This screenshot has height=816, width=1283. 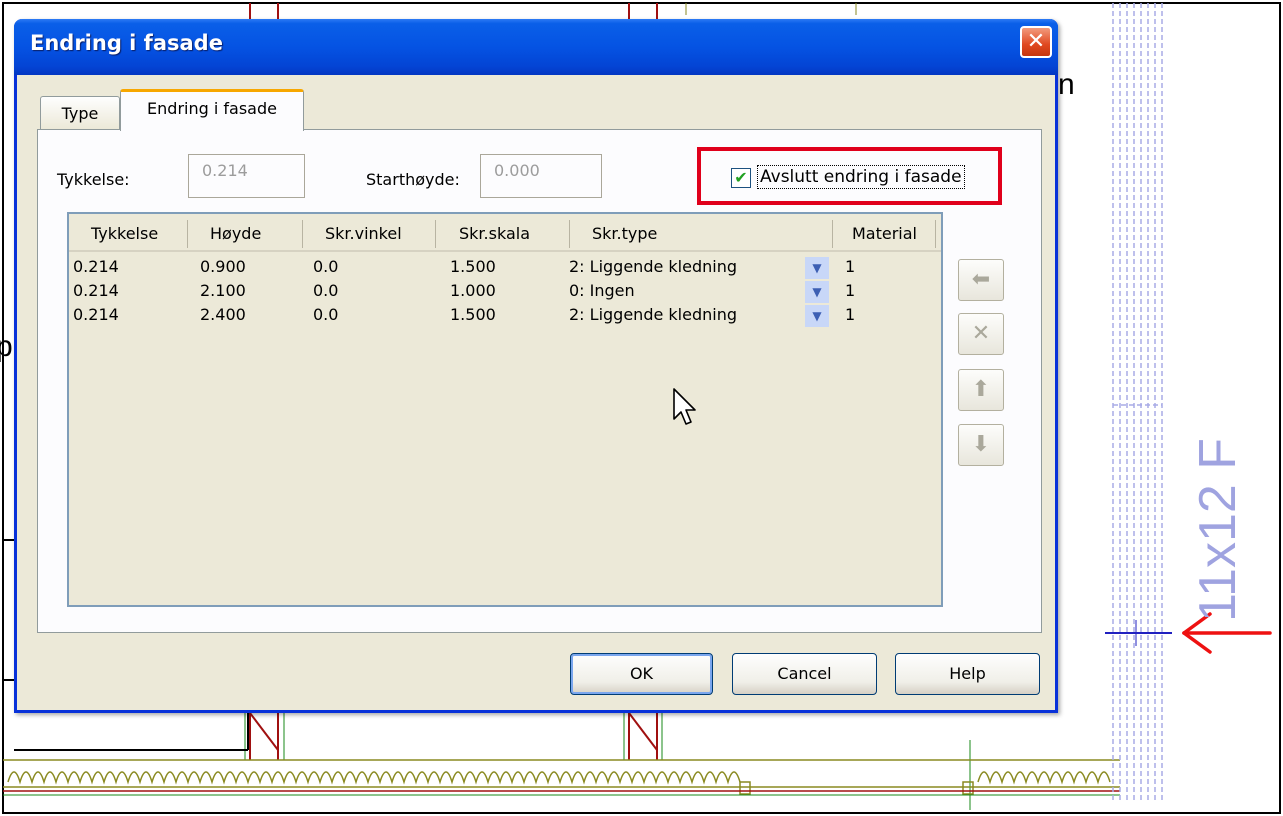 What do you see at coordinates (967, 674) in the screenshot?
I see `help-button: Help` at bounding box center [967, 674].